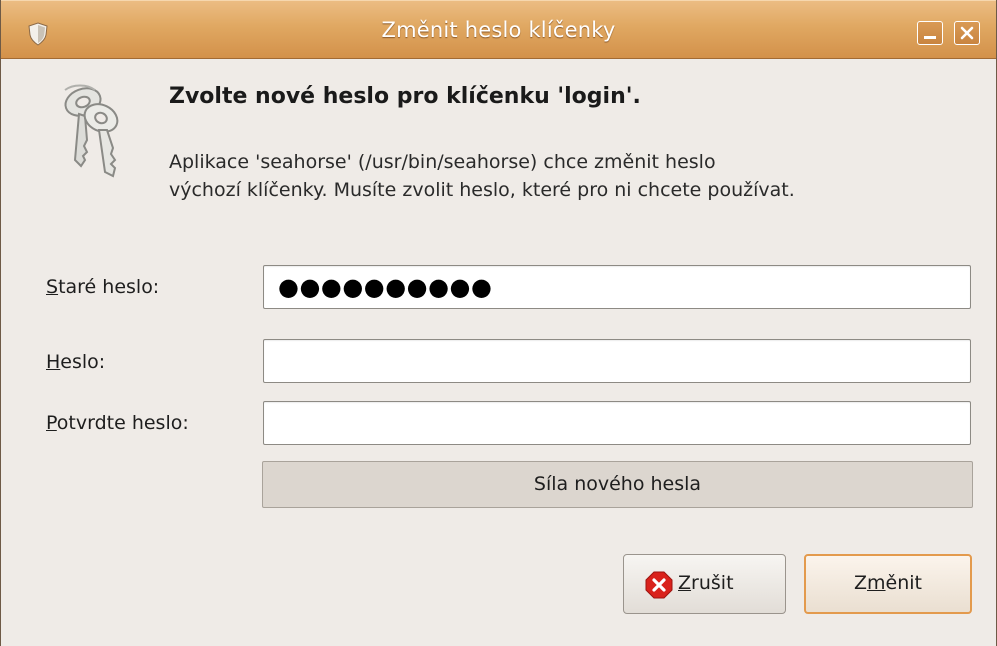 The image size is (997, 646). What do you see at coordinates (930, 37) in the screenshot?
I see `minimize-icon` at bounding box center [930, 37].